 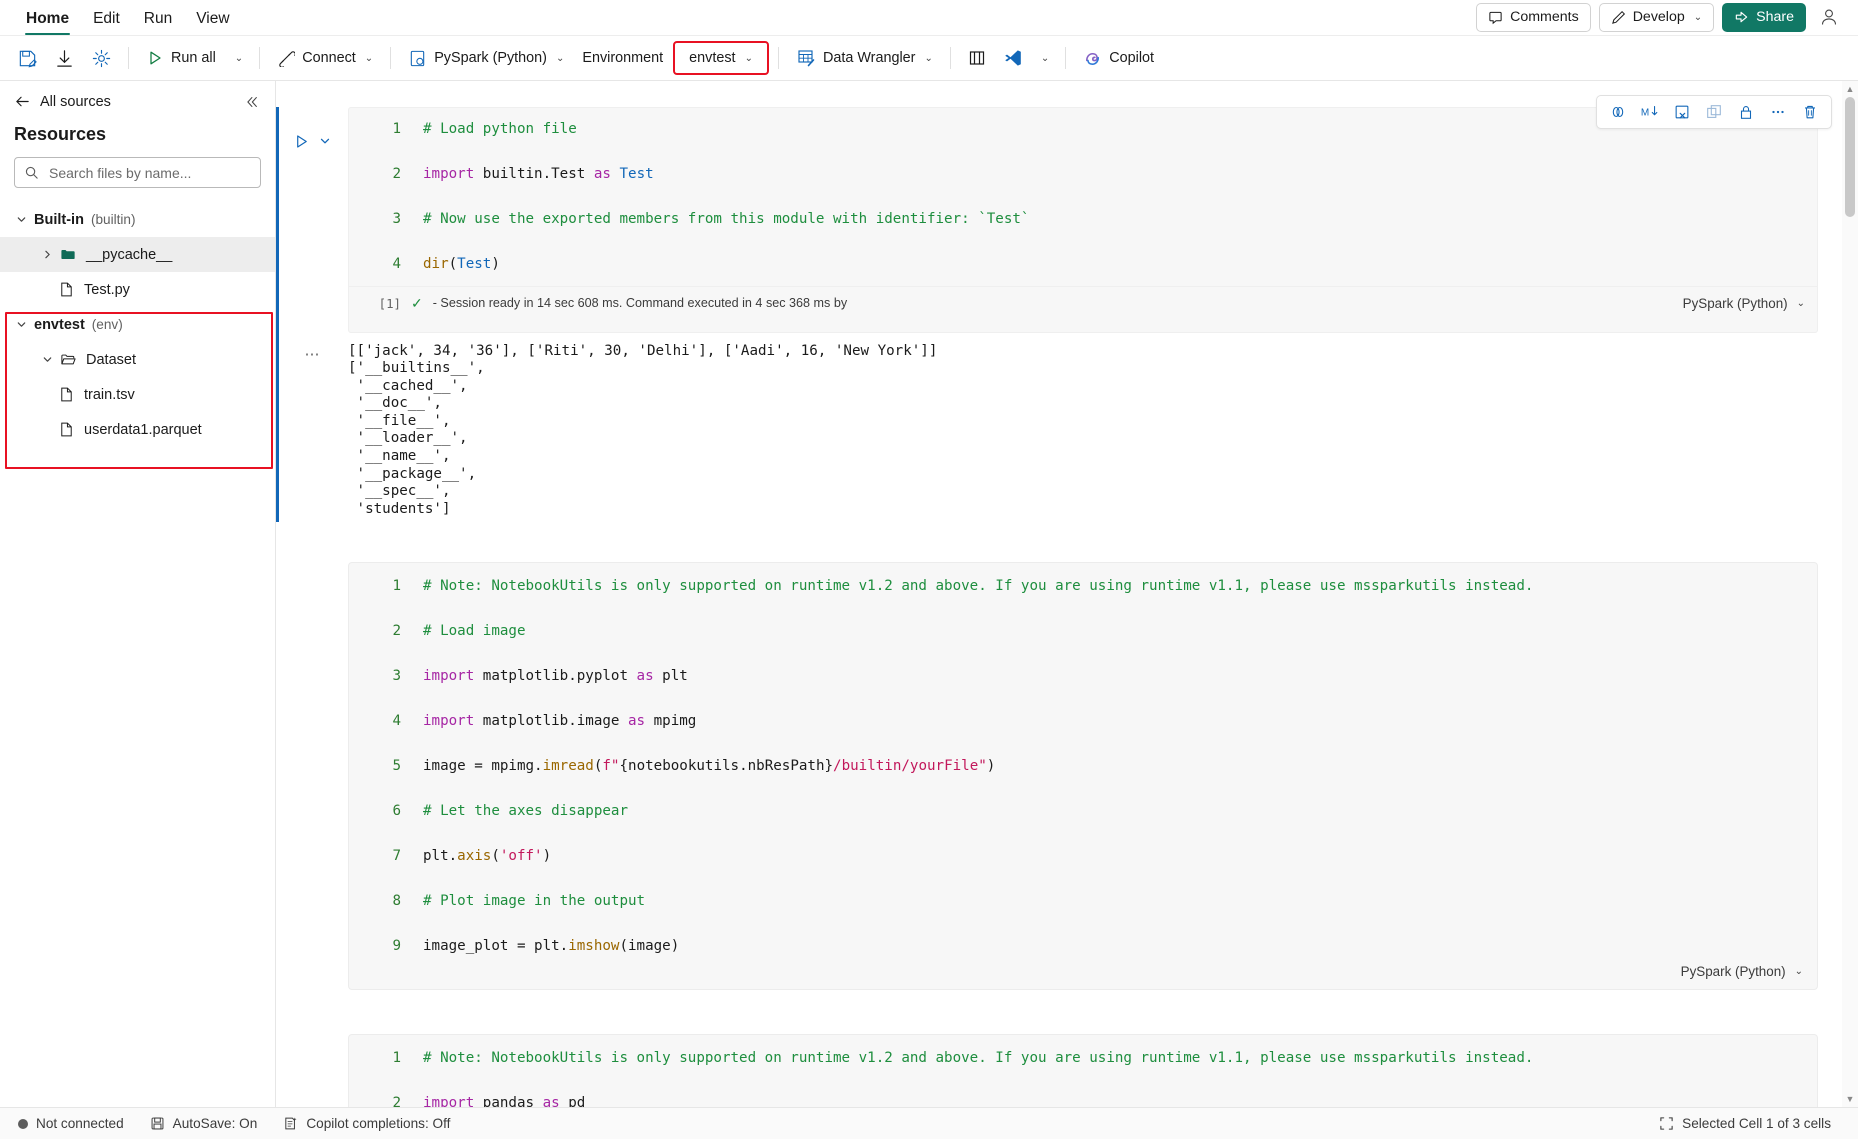 What do you see at coordinates (27, 58) in the screenshot?
I see `save-notebook-button` at bounding box center [27, 58].